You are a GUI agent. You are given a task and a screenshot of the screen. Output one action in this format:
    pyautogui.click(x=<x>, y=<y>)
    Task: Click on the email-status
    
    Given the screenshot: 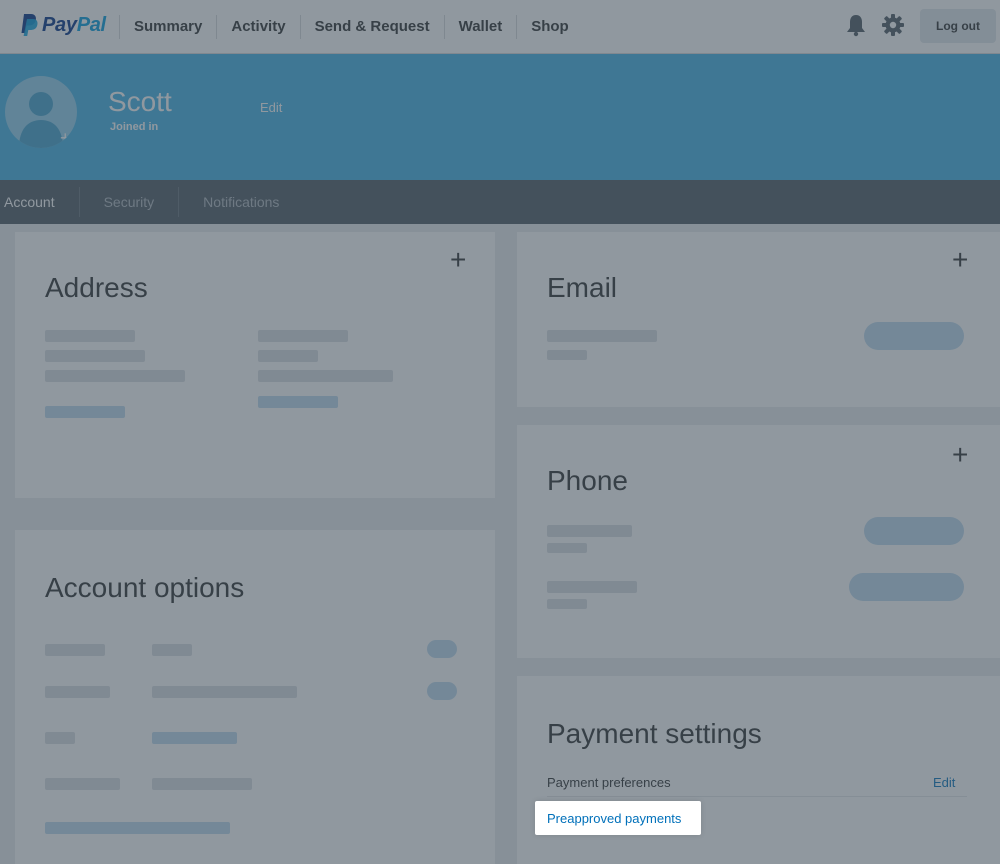 What is the action you would take?
    pyautogui.click(x=567, y=355)
    